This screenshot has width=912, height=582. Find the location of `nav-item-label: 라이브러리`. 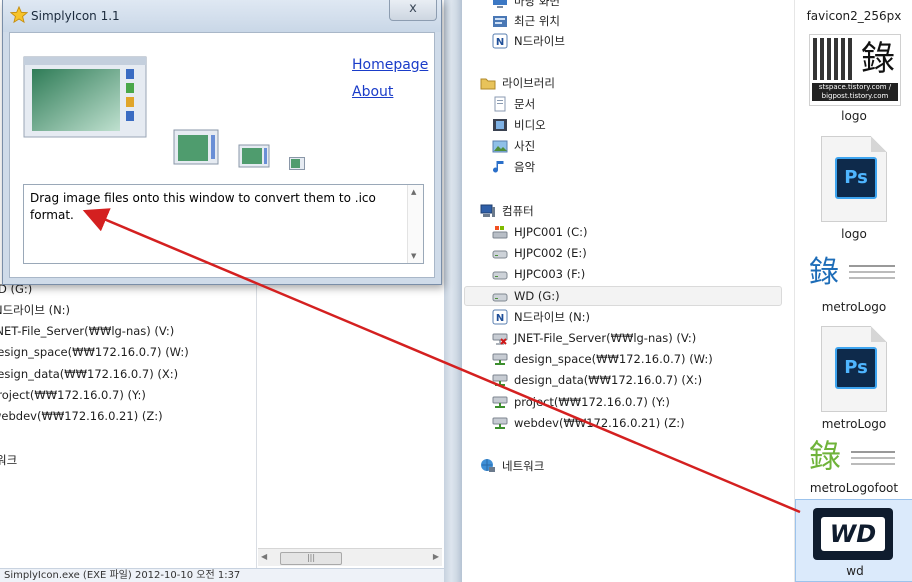

nav-item-label: 라이브러리 is located at coordinates (528, 83).